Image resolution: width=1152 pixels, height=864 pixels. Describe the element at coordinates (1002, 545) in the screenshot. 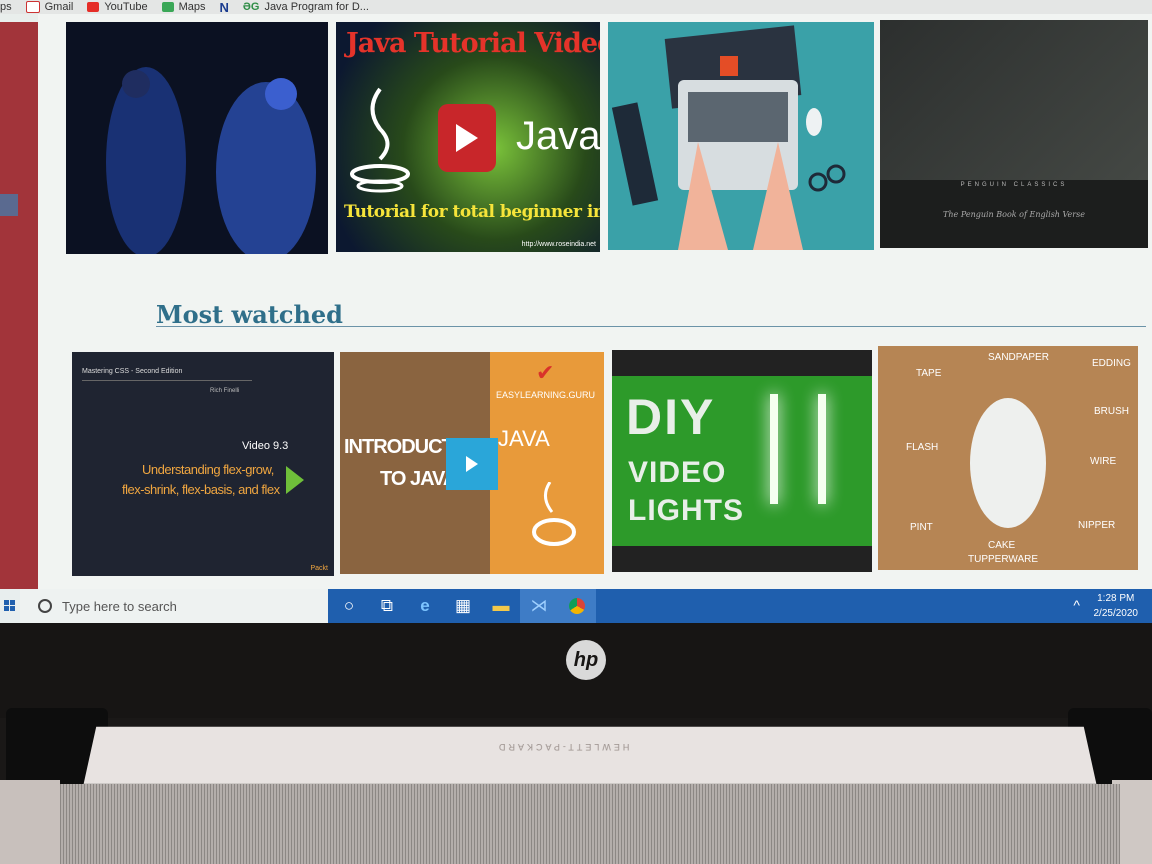

I see `tool-cake: CAKE` at that location.